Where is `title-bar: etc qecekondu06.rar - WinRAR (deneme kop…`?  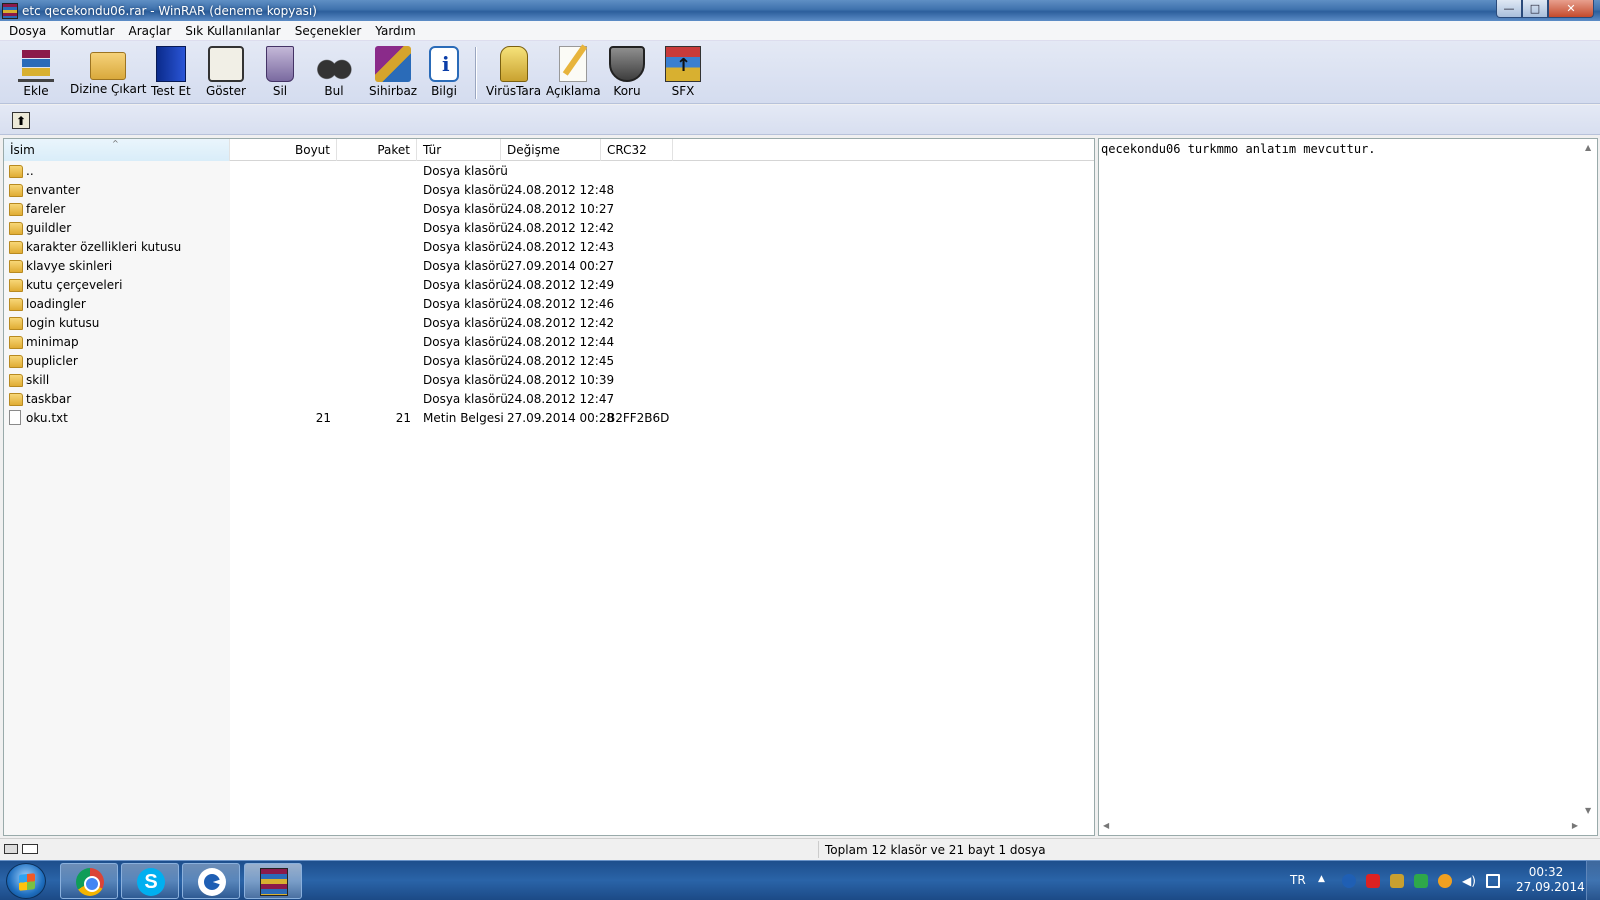
title-bar: etc qecekondu06.rar - WinRAR (deneme kop… is located at coordinates (800, 10).